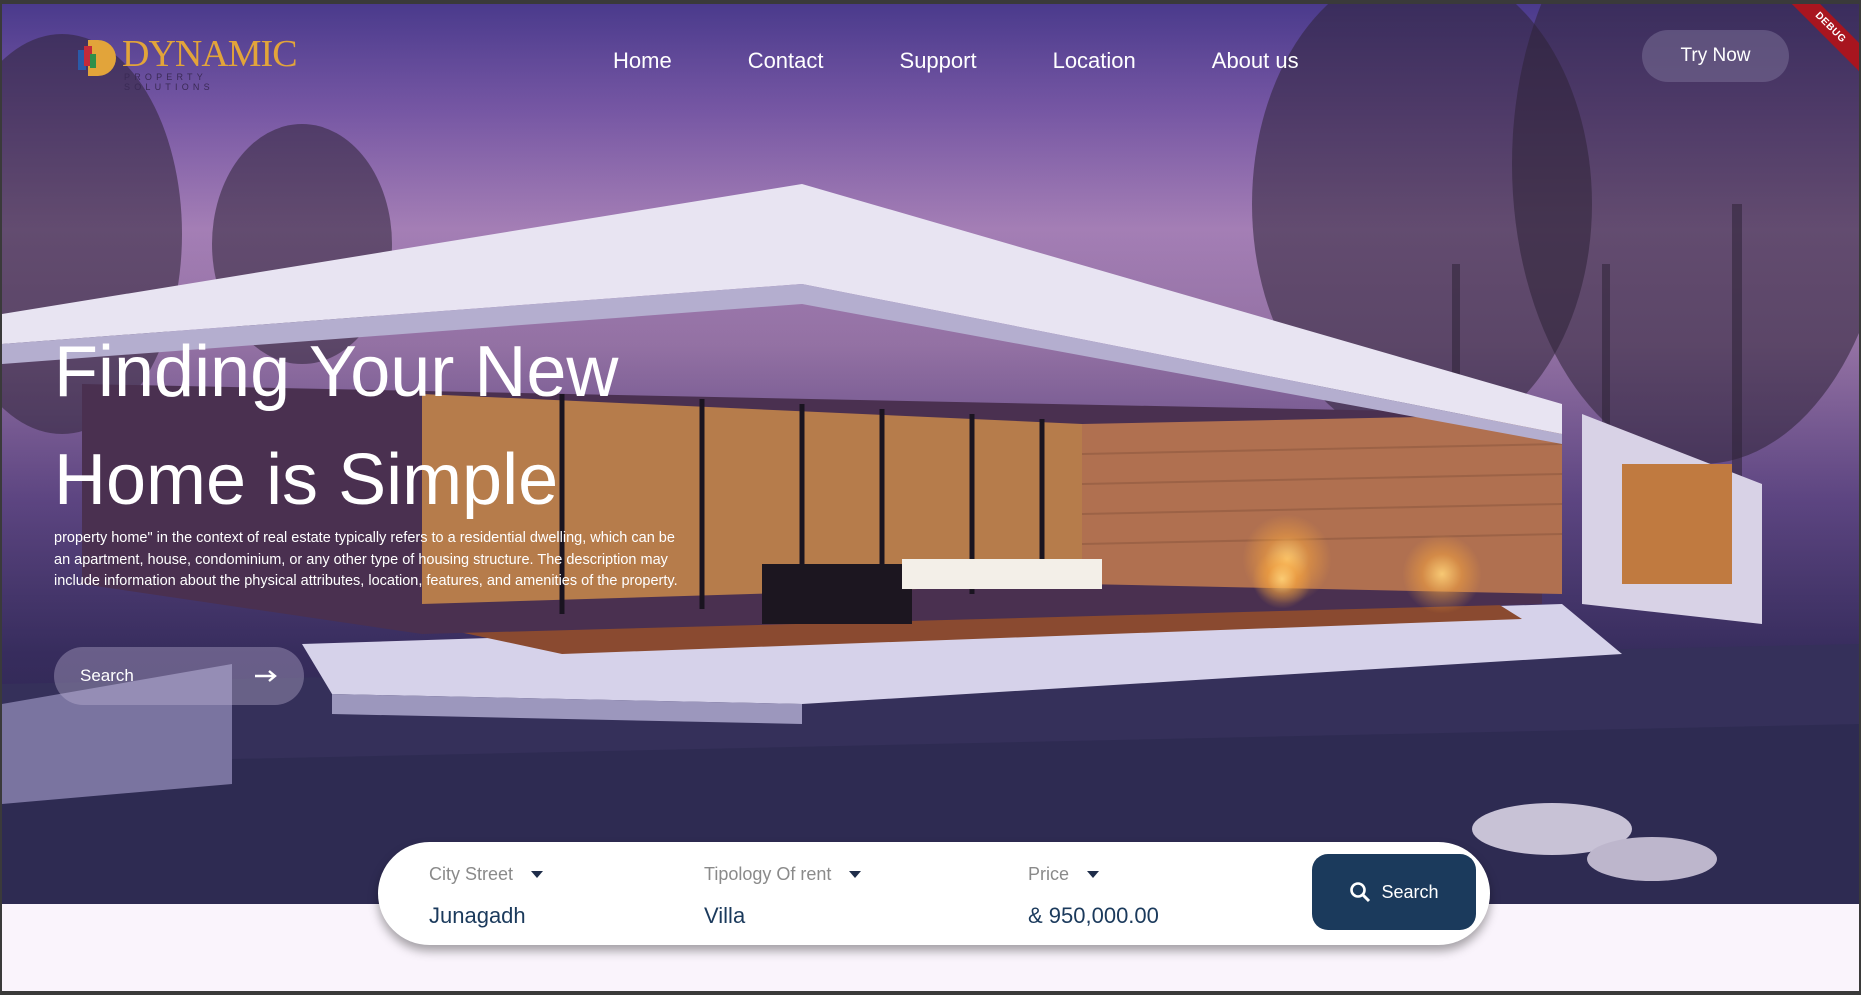  Describe the element at coordinates (1255, 61) in the screenshot. I see `nav-about-us: About us` at that location.